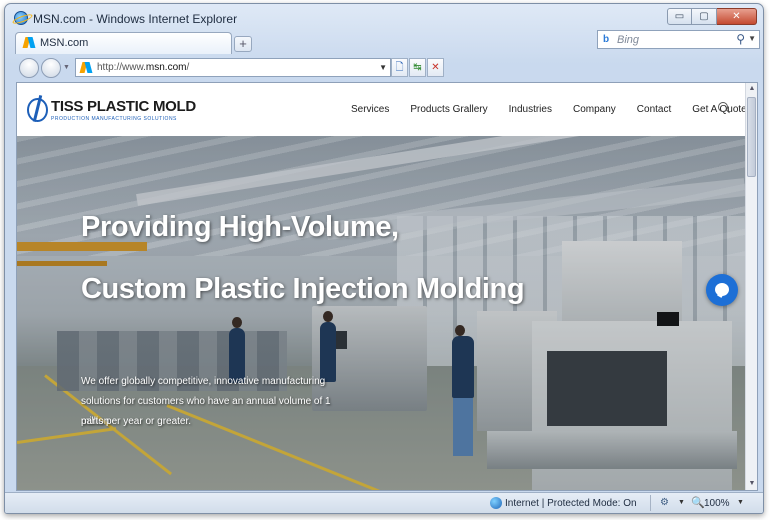  Describe the element at coordinates (136, 421) in the screenshot. I see `hero-subtitle-line-3: parts per year or greater.` at that location.